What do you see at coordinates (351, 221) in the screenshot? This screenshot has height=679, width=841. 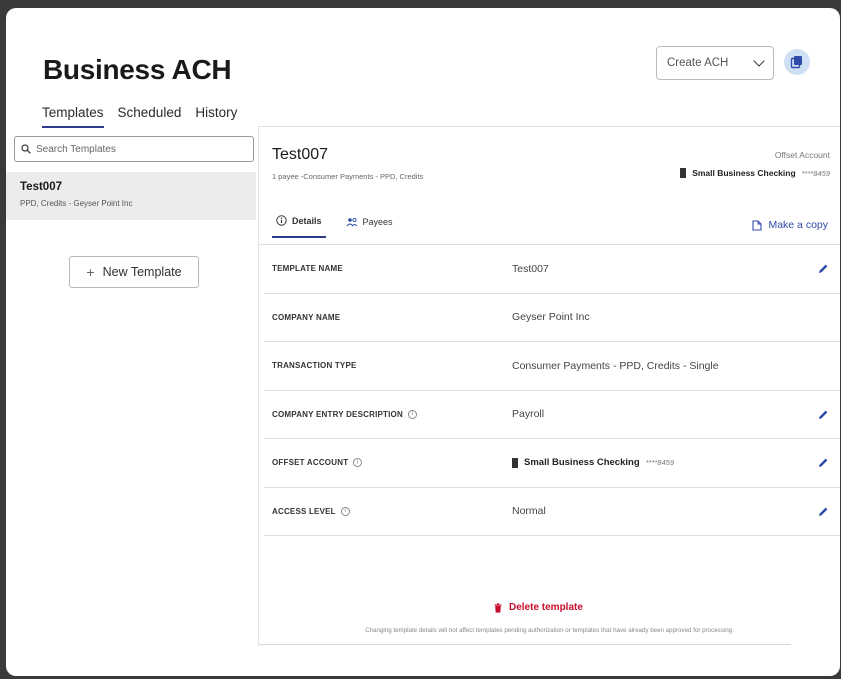 I see `people-icon` at bounding box center [351, 221].